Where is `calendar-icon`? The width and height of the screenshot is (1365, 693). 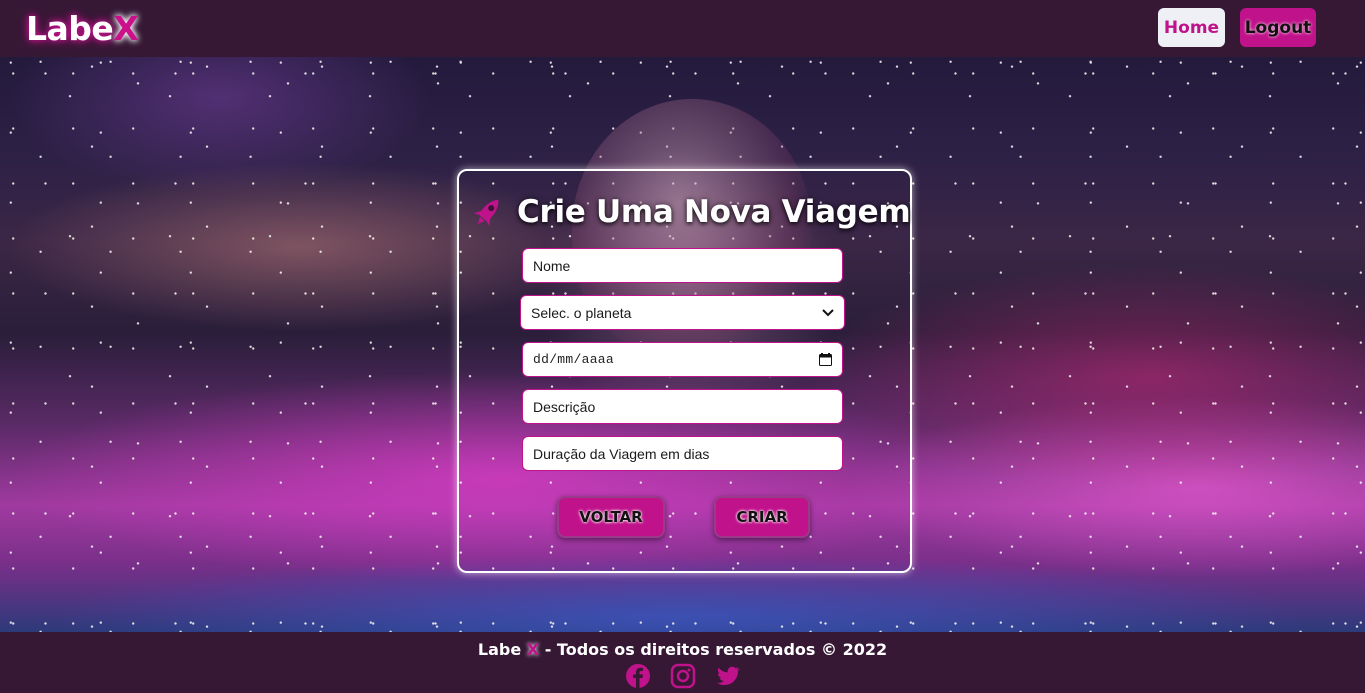 calendar-icon is located at coordinates (825, 359).